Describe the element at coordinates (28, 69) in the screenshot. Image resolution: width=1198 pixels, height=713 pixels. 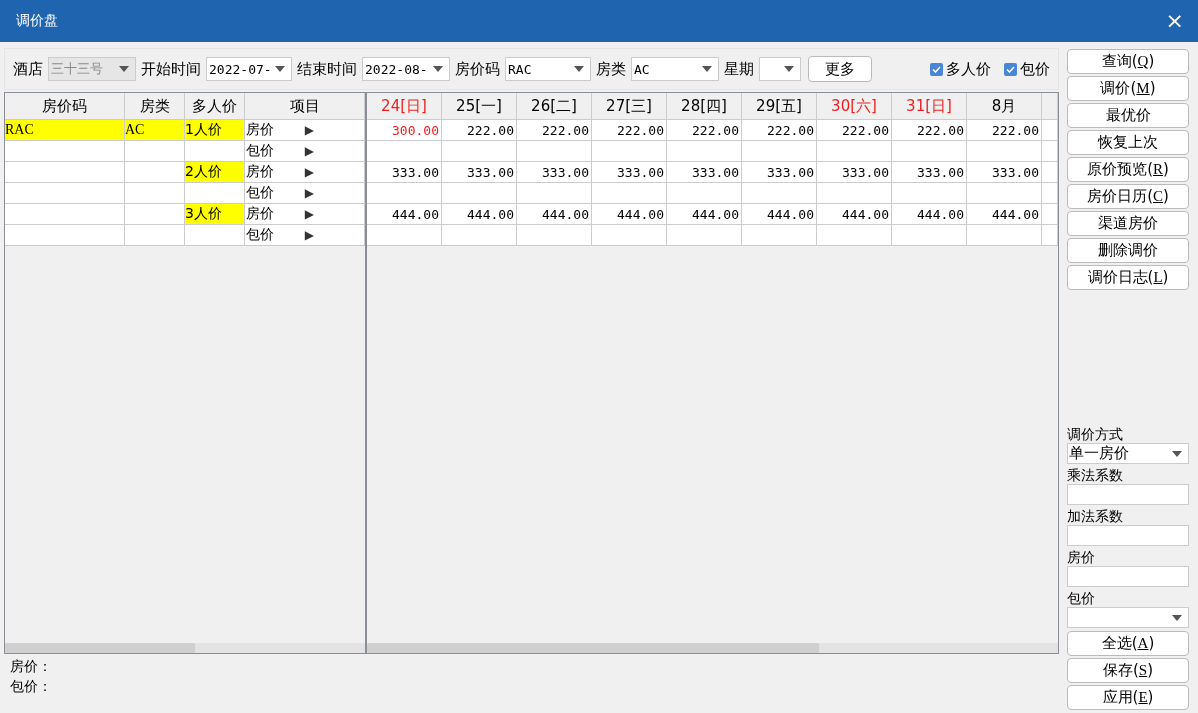
I see `filter-label: 酒店` at that location.